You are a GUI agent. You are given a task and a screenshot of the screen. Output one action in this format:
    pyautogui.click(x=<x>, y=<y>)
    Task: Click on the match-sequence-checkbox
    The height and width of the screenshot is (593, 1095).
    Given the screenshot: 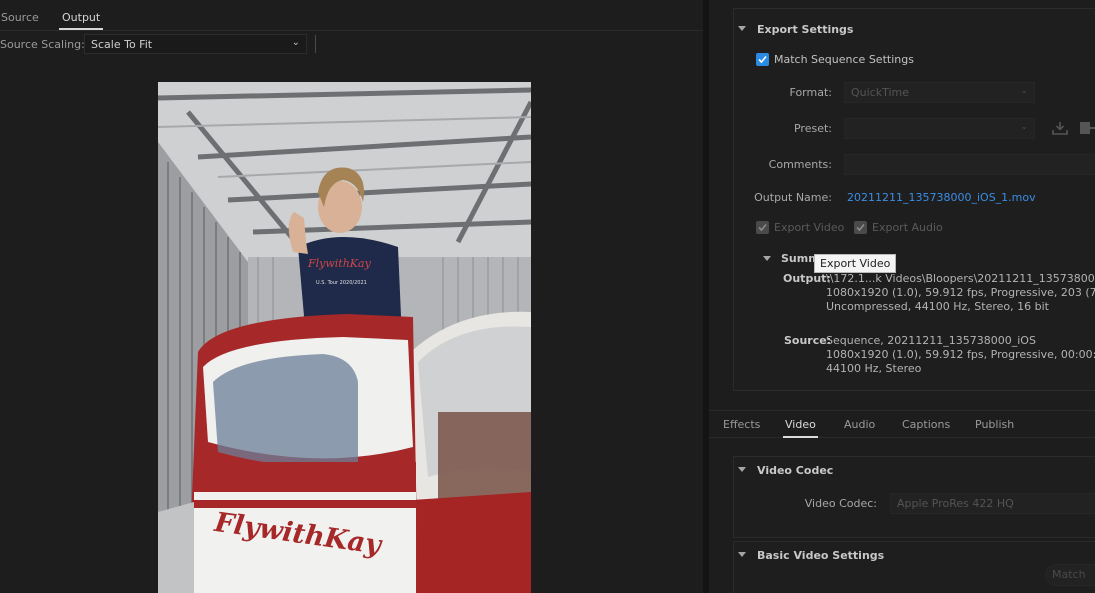 What is the action you would take?
    pyautogui.click(x=762, y=59)
    